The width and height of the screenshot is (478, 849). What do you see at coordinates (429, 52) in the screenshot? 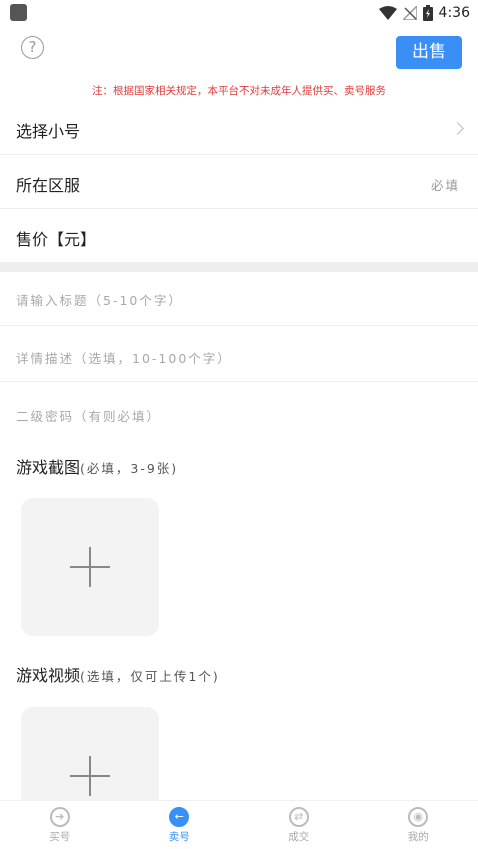
I see `sell-button: 出售` at bounding box center [429, 52].